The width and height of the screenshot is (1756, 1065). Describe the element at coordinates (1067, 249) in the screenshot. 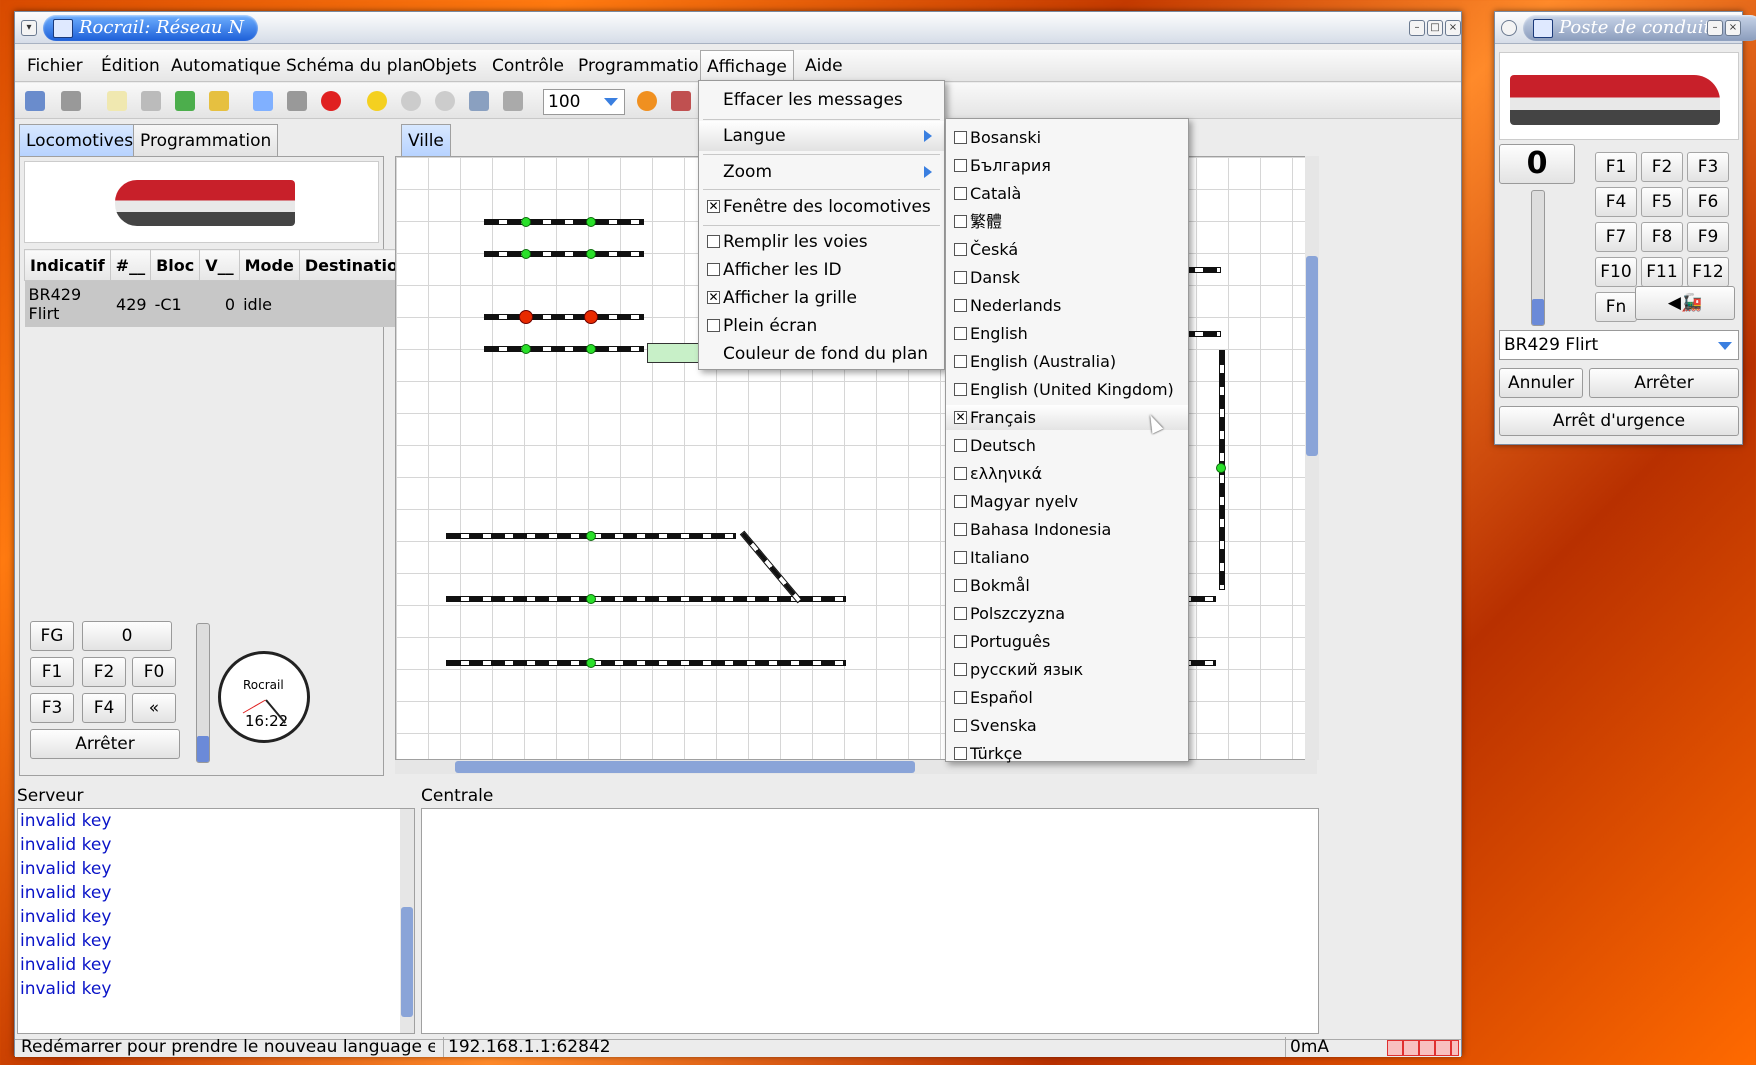

I see `language-item: Česká` at that location.